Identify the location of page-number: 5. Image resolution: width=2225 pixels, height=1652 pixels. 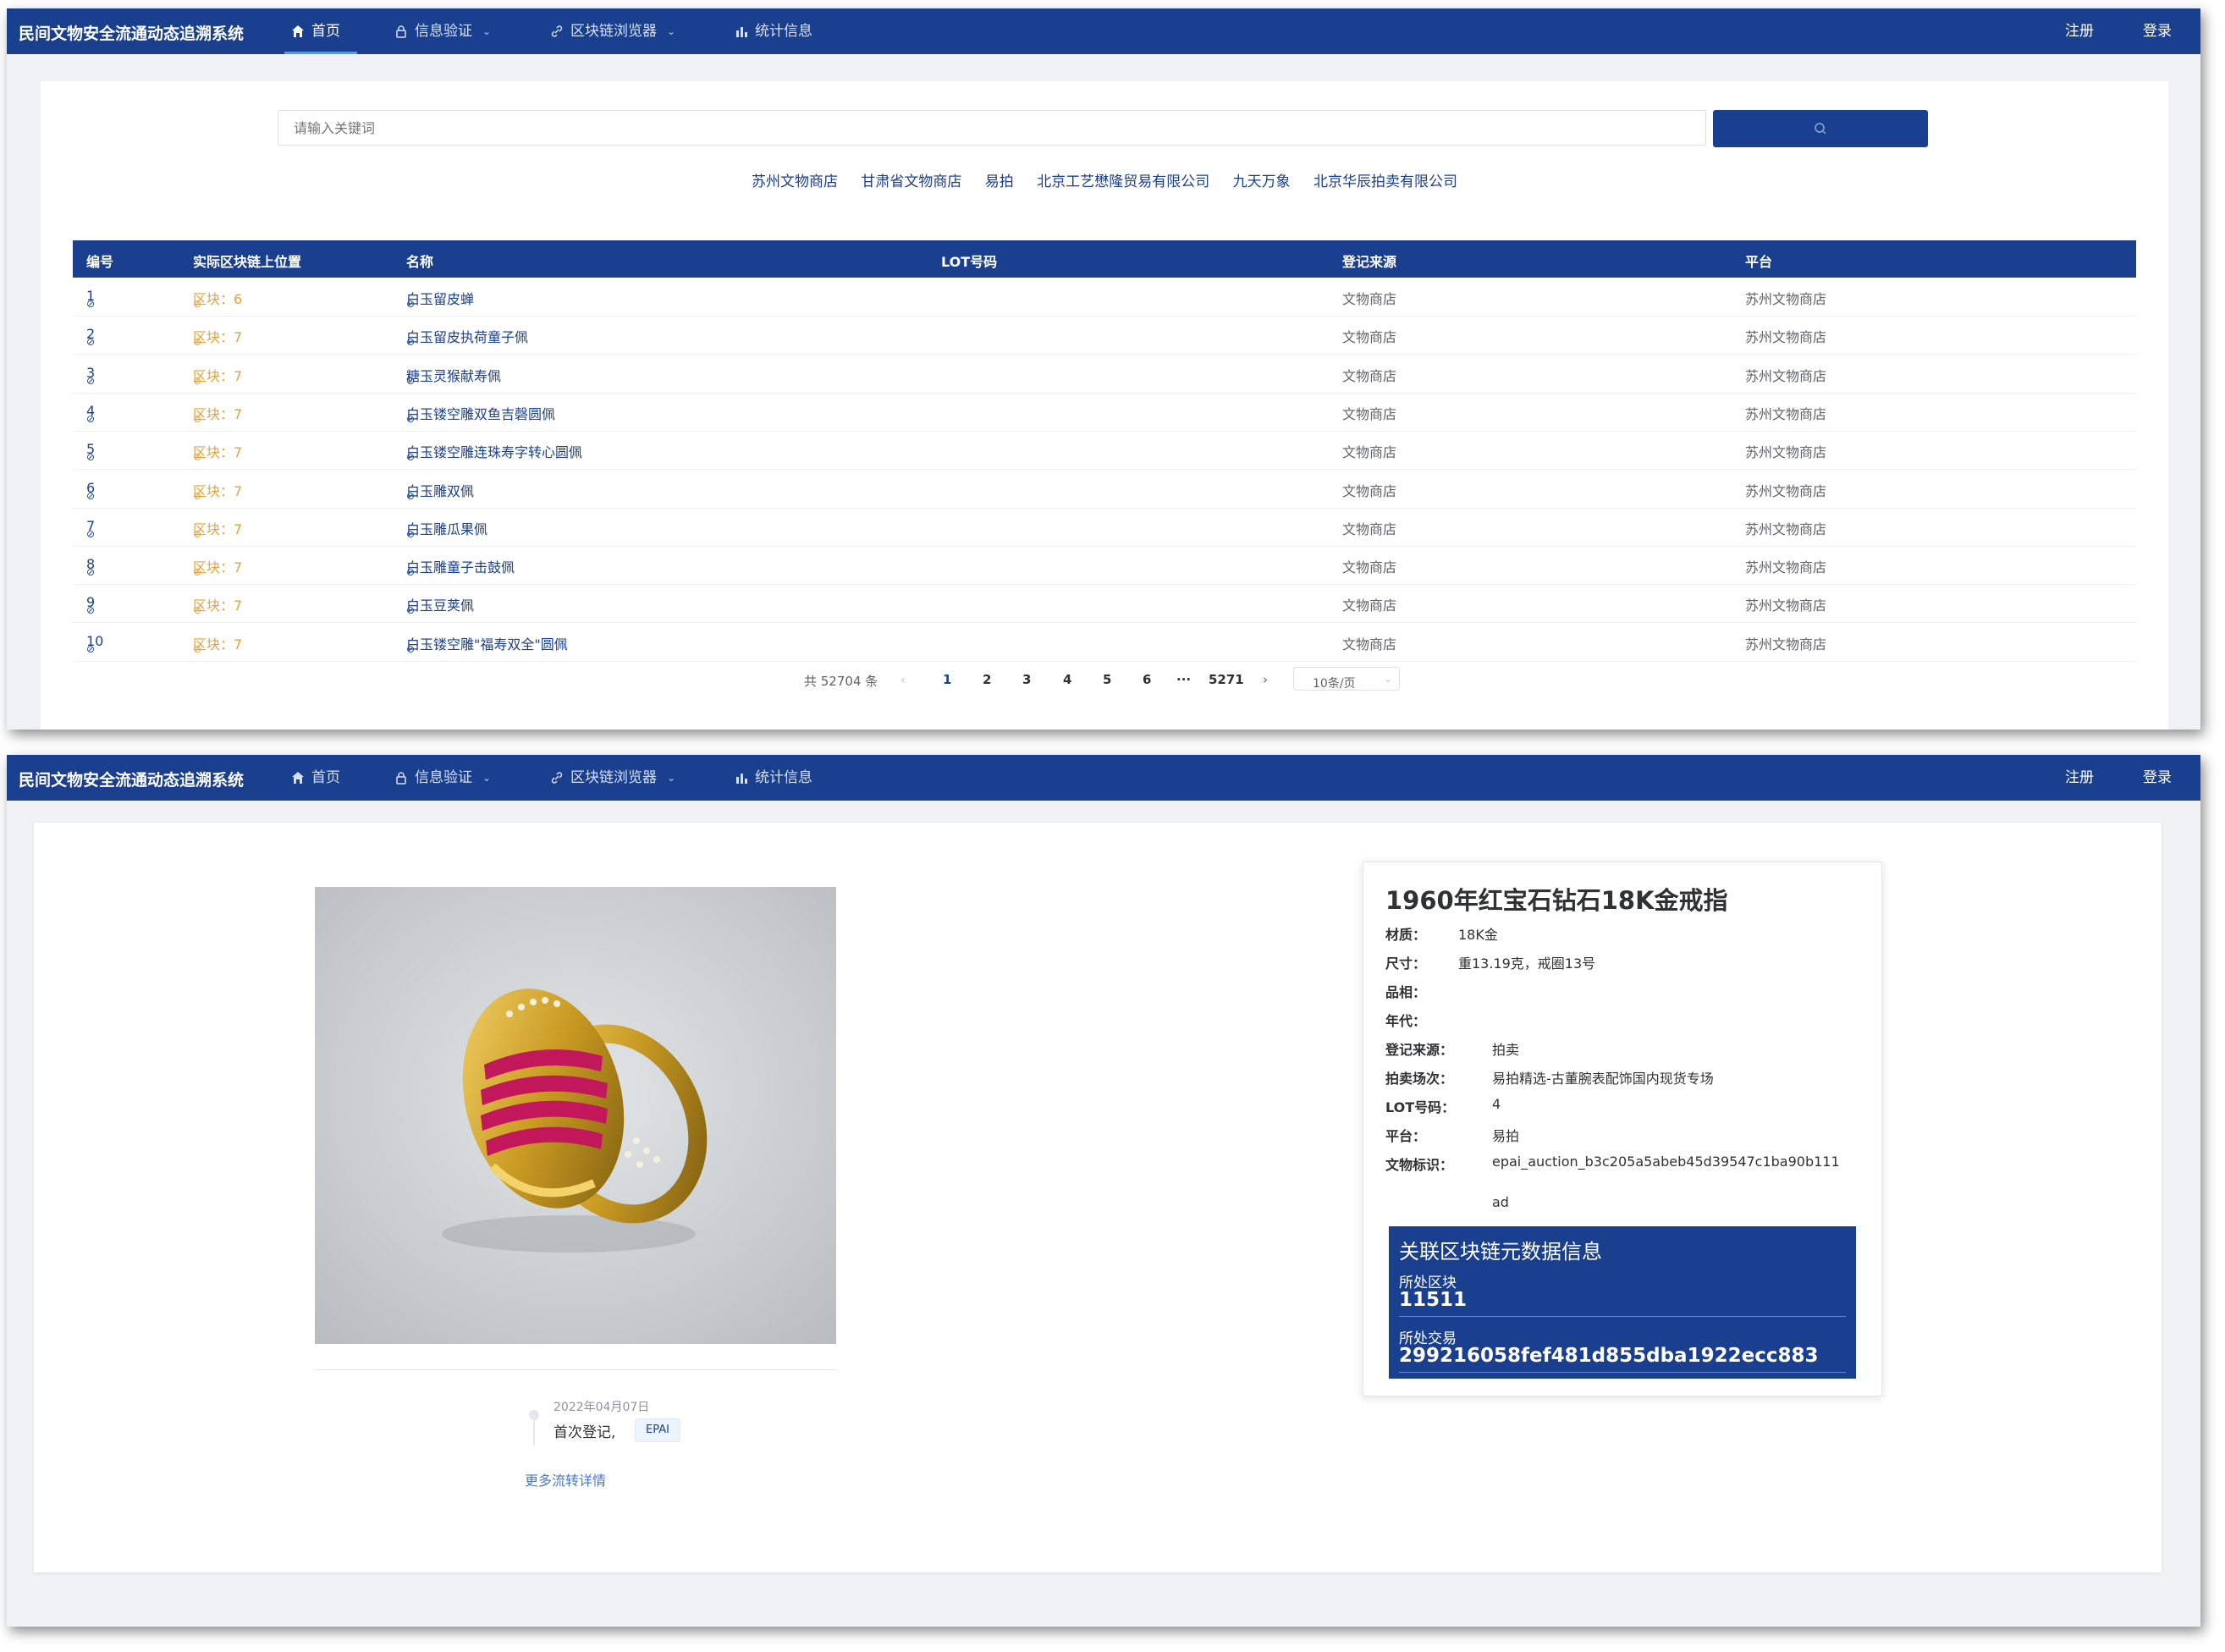
(1107, 679).